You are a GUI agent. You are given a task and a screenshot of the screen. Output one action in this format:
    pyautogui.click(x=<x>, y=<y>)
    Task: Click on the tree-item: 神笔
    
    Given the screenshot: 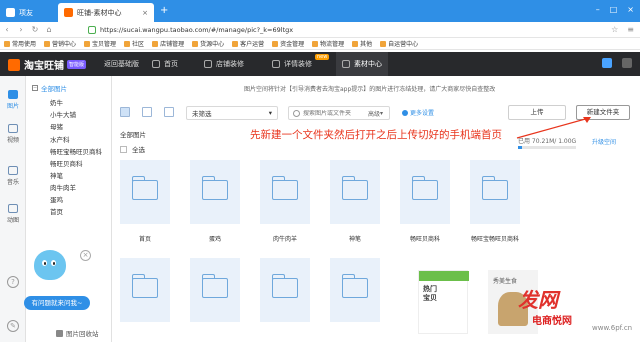 What is the action you would take?
    pyautogui.click(x=56, y=175)
    